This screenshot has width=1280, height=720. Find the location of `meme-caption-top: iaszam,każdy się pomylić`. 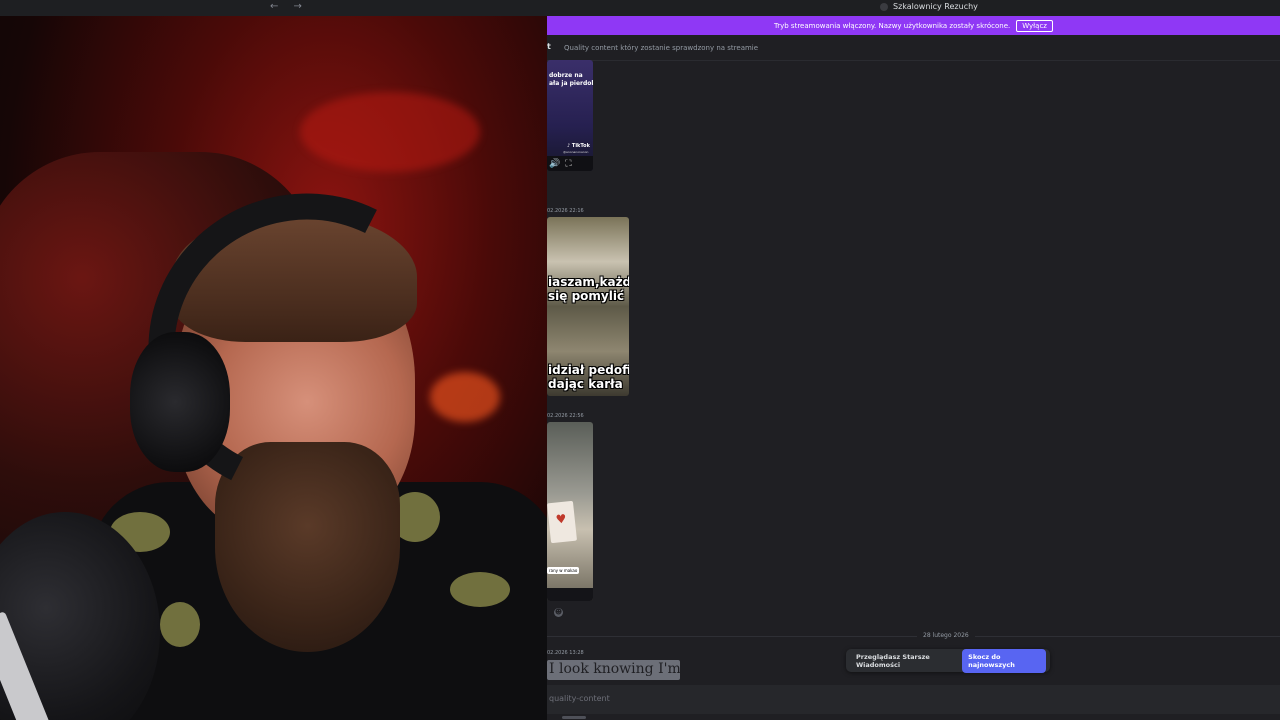

meme-caption-top: iaszam,każdy się pomylić is located at coordinates (588, 289).